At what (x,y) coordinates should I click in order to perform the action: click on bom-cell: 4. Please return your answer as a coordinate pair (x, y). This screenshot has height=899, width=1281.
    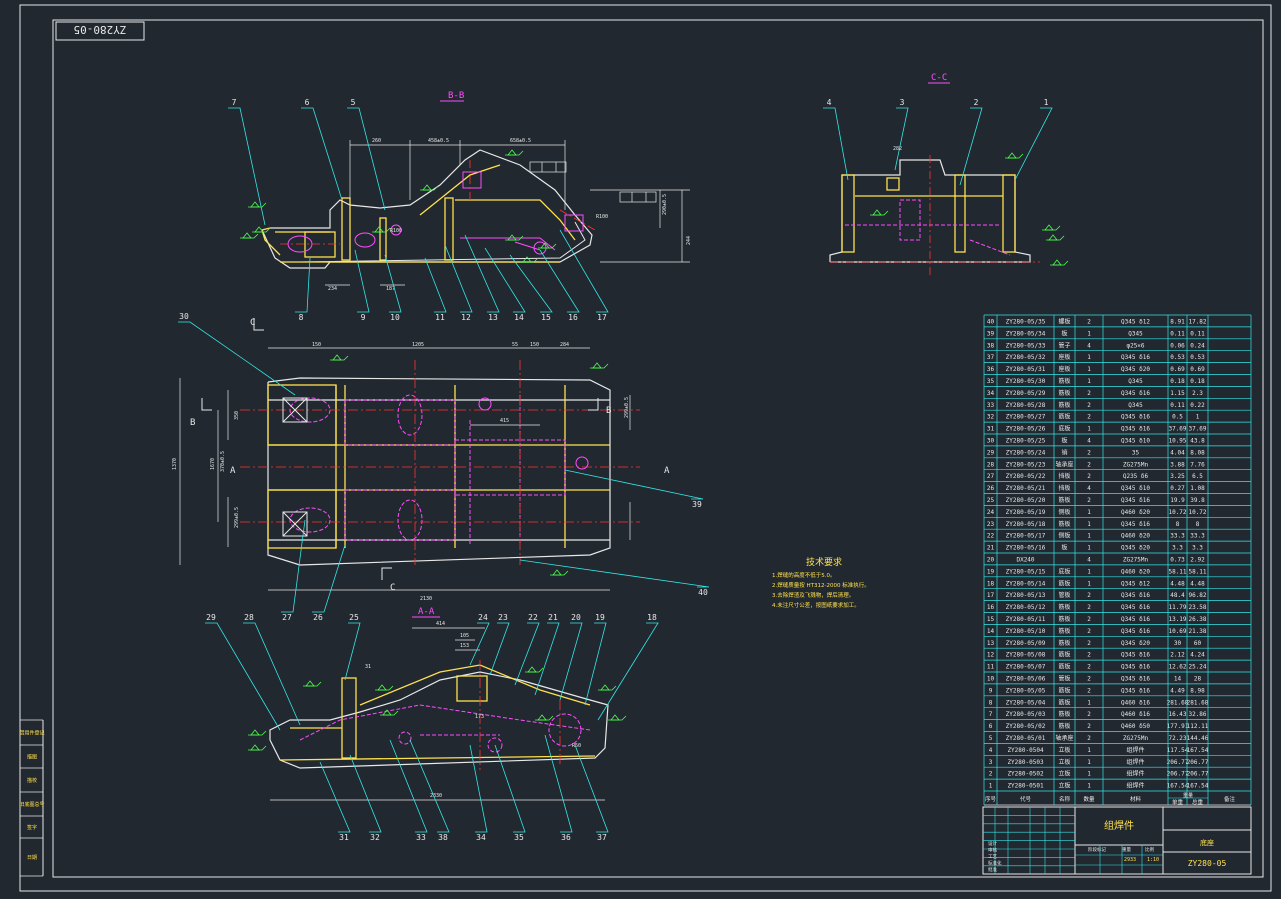
    Looking at the image, I should click on (1089, 345).